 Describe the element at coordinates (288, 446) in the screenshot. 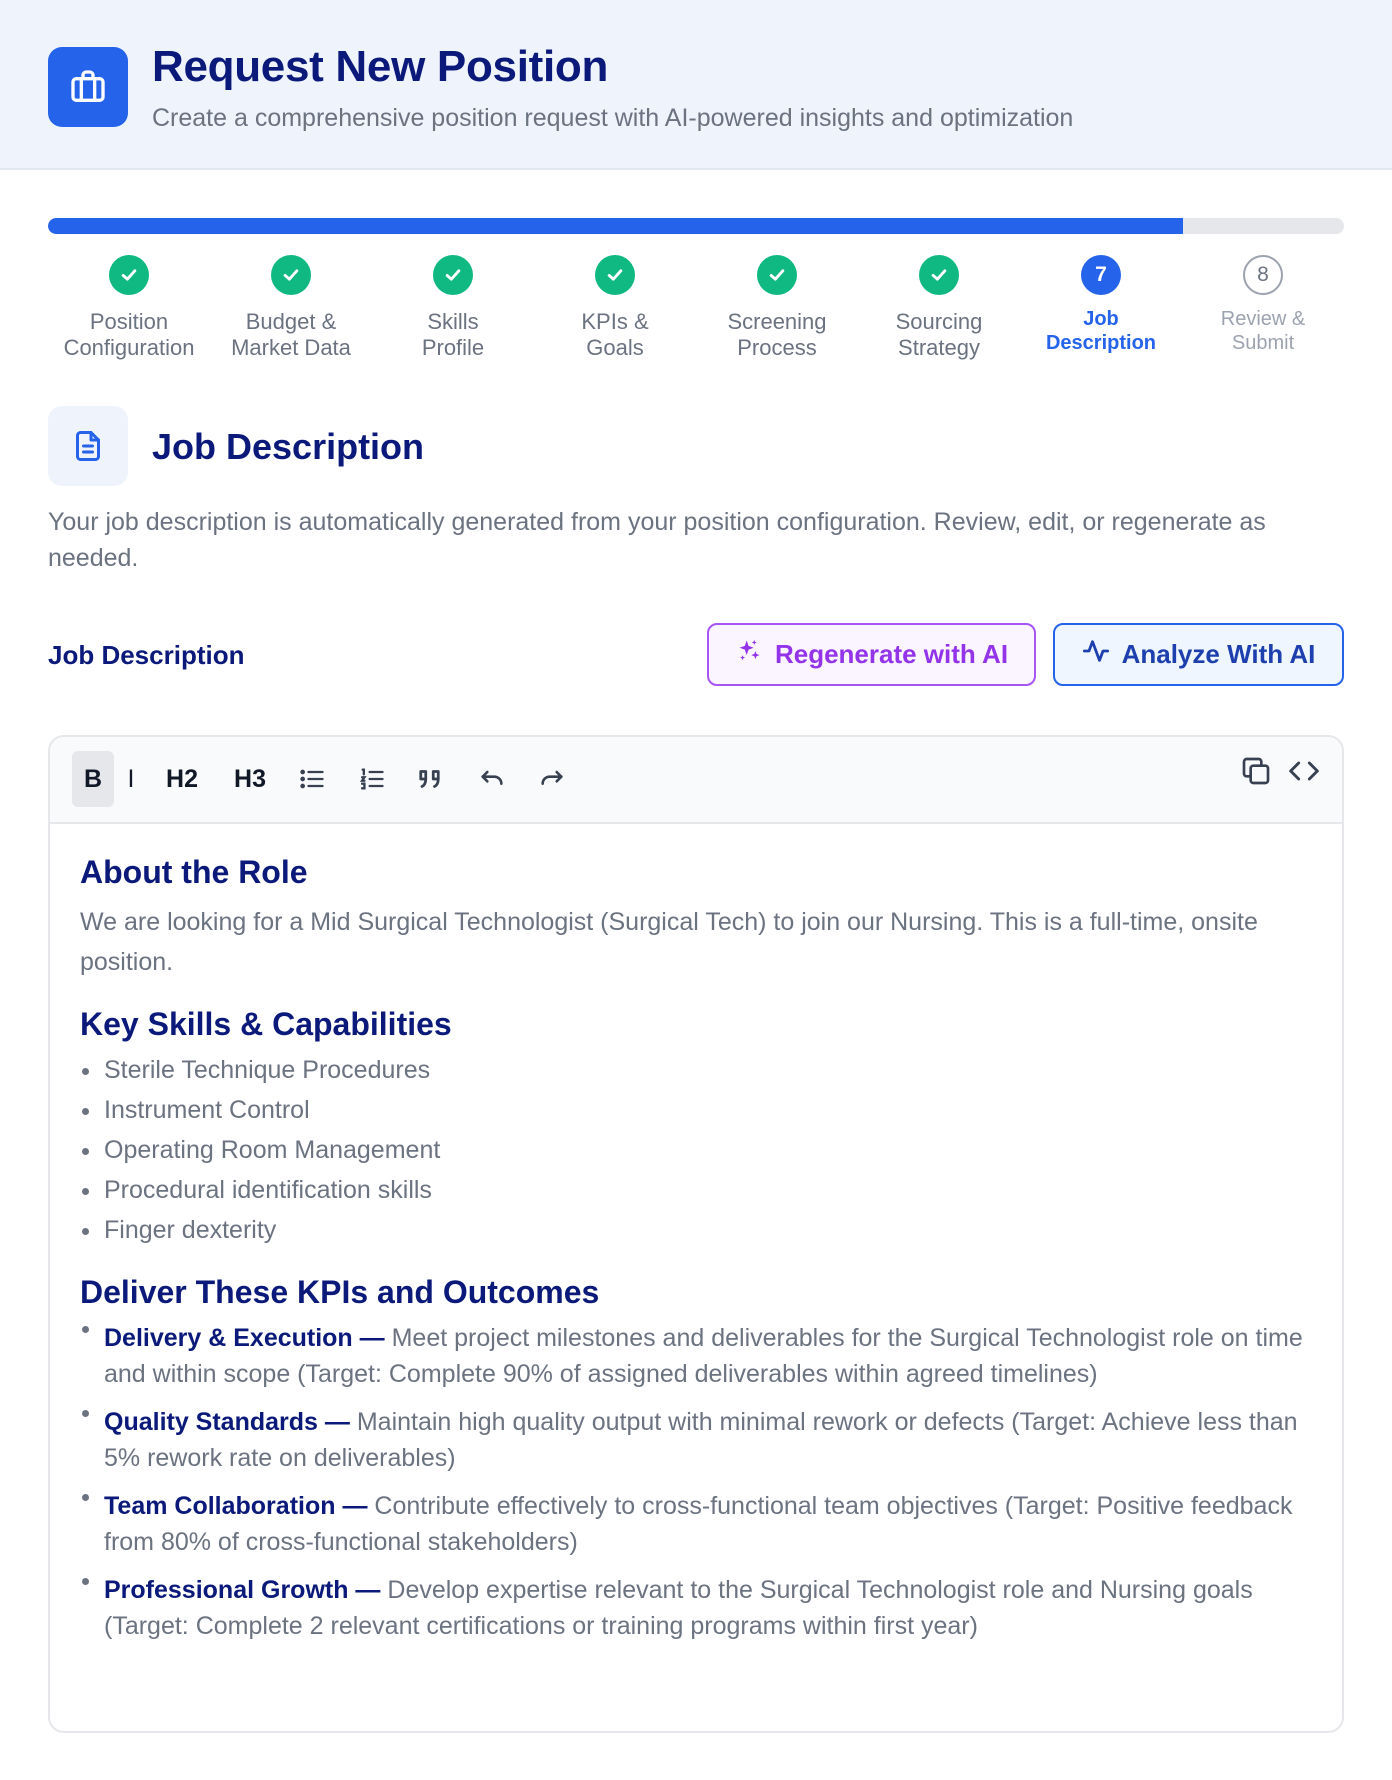

I see `section-title: Job Description` at that location.